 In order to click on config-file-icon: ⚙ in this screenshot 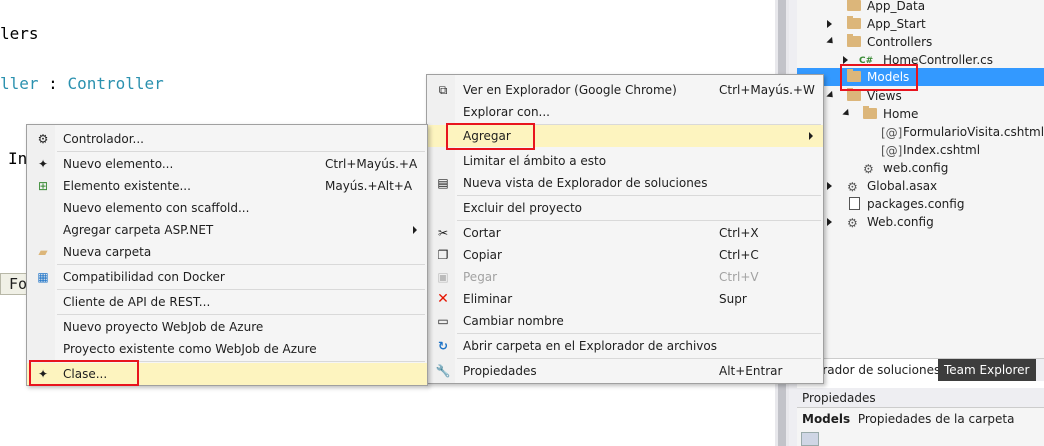, I will do `click(868, 169)`.